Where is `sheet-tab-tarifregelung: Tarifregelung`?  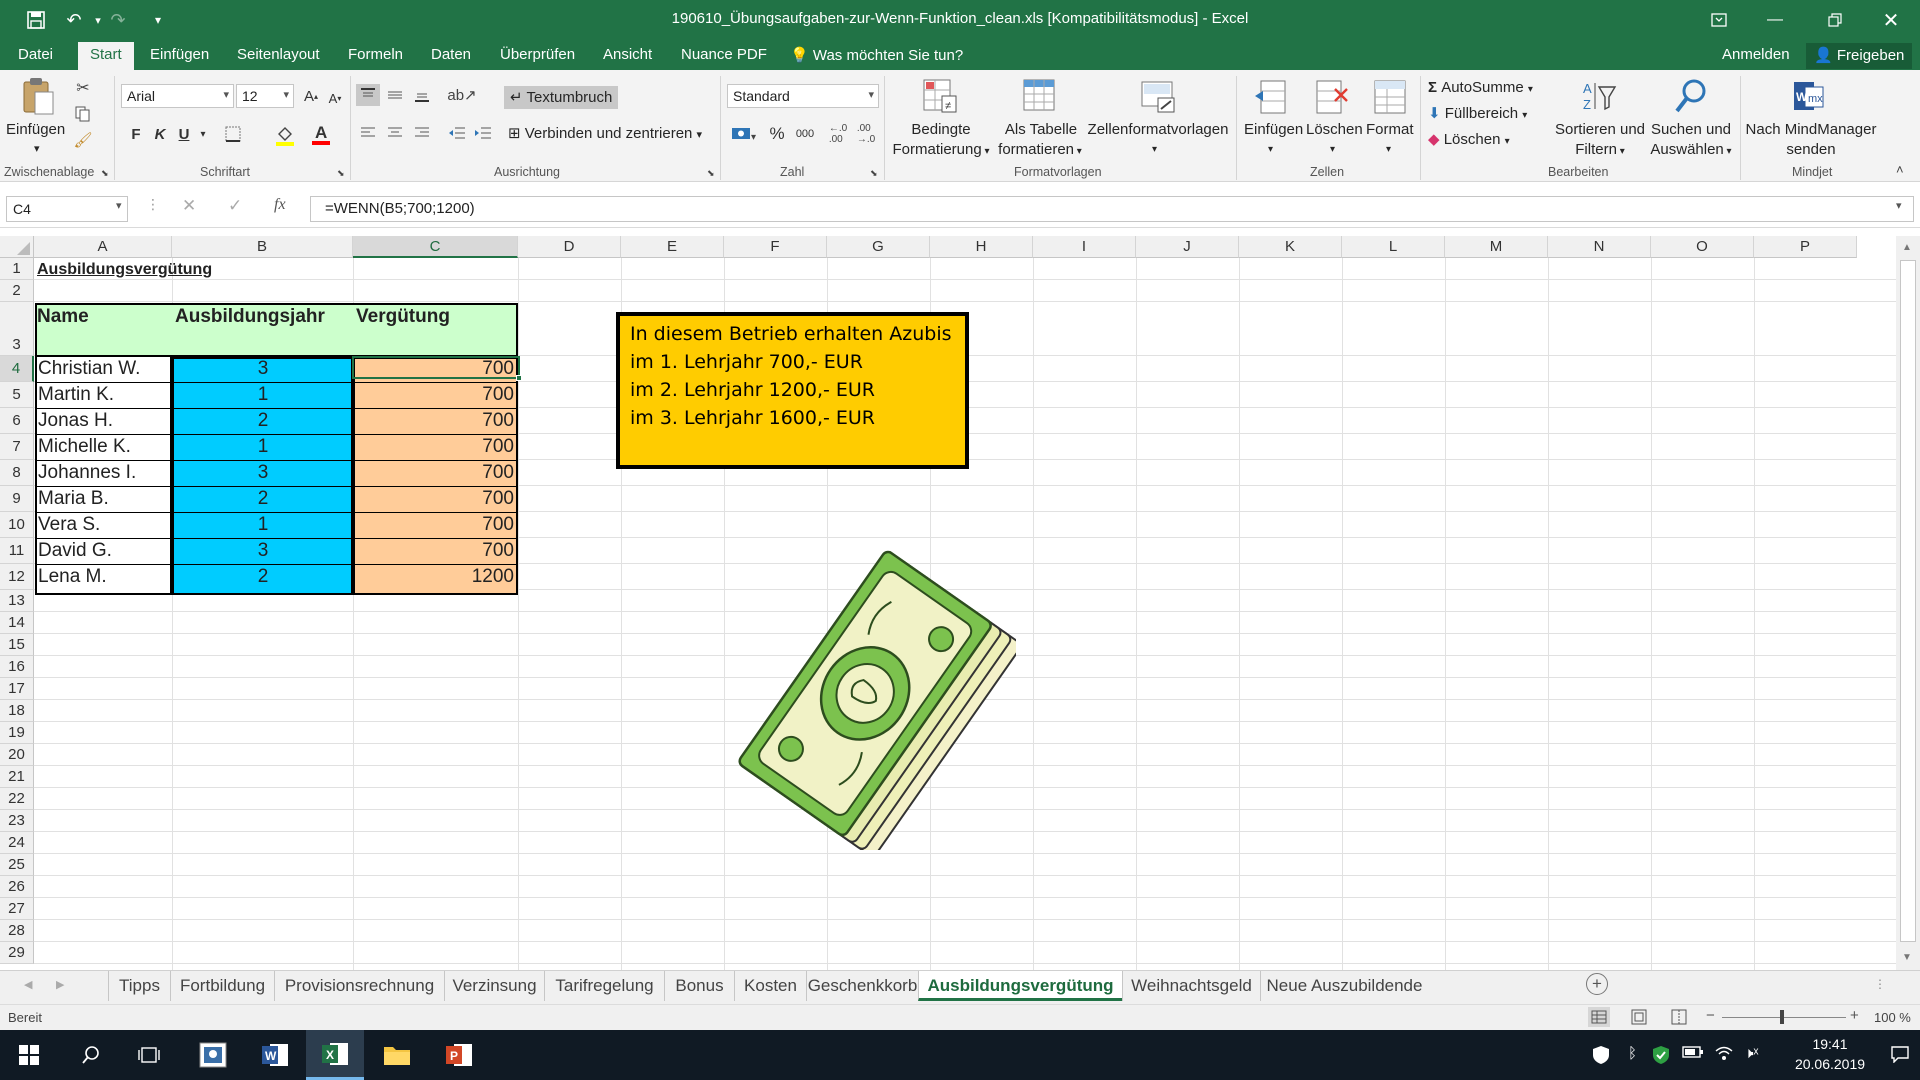 sheet-tab-tarifregelung: Tarifregelung is located at coordinates (604, 986).